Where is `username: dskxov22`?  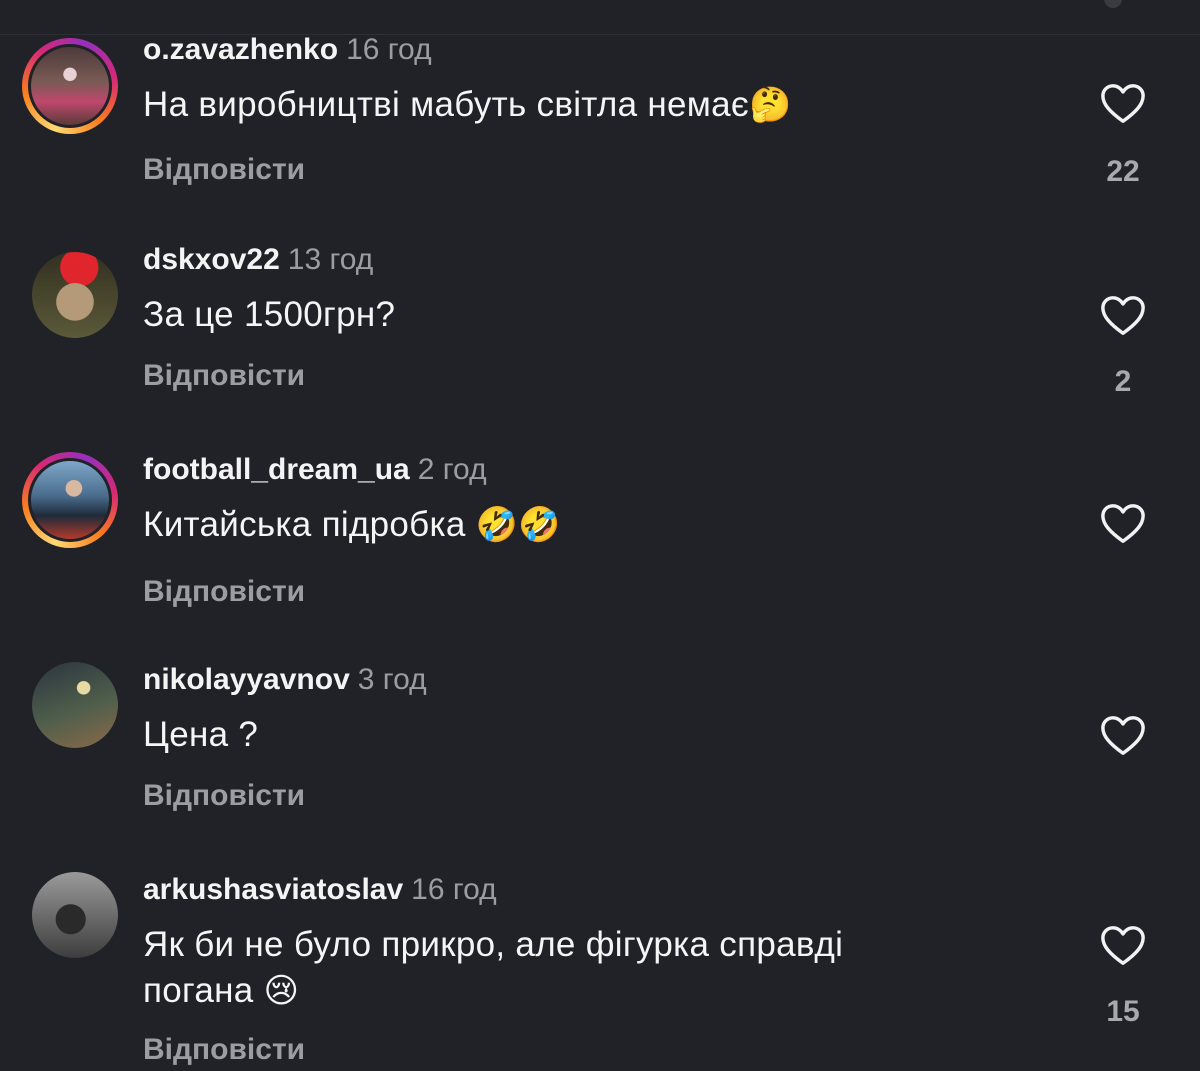
username: dskxov22 is located at coordinates (211, 259).